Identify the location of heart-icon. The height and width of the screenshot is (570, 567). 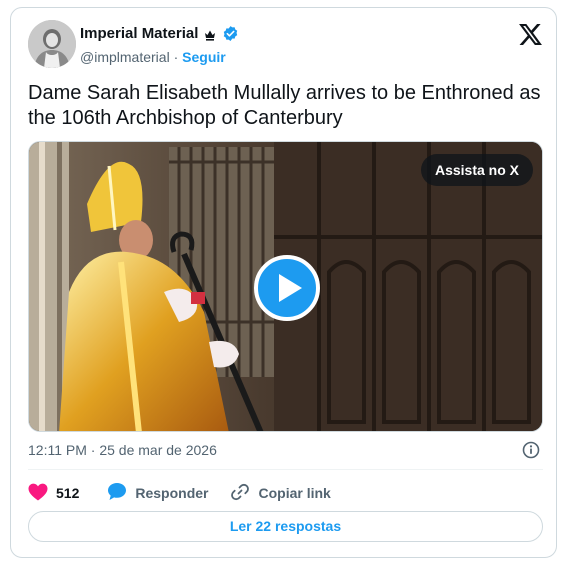
(38, 493).